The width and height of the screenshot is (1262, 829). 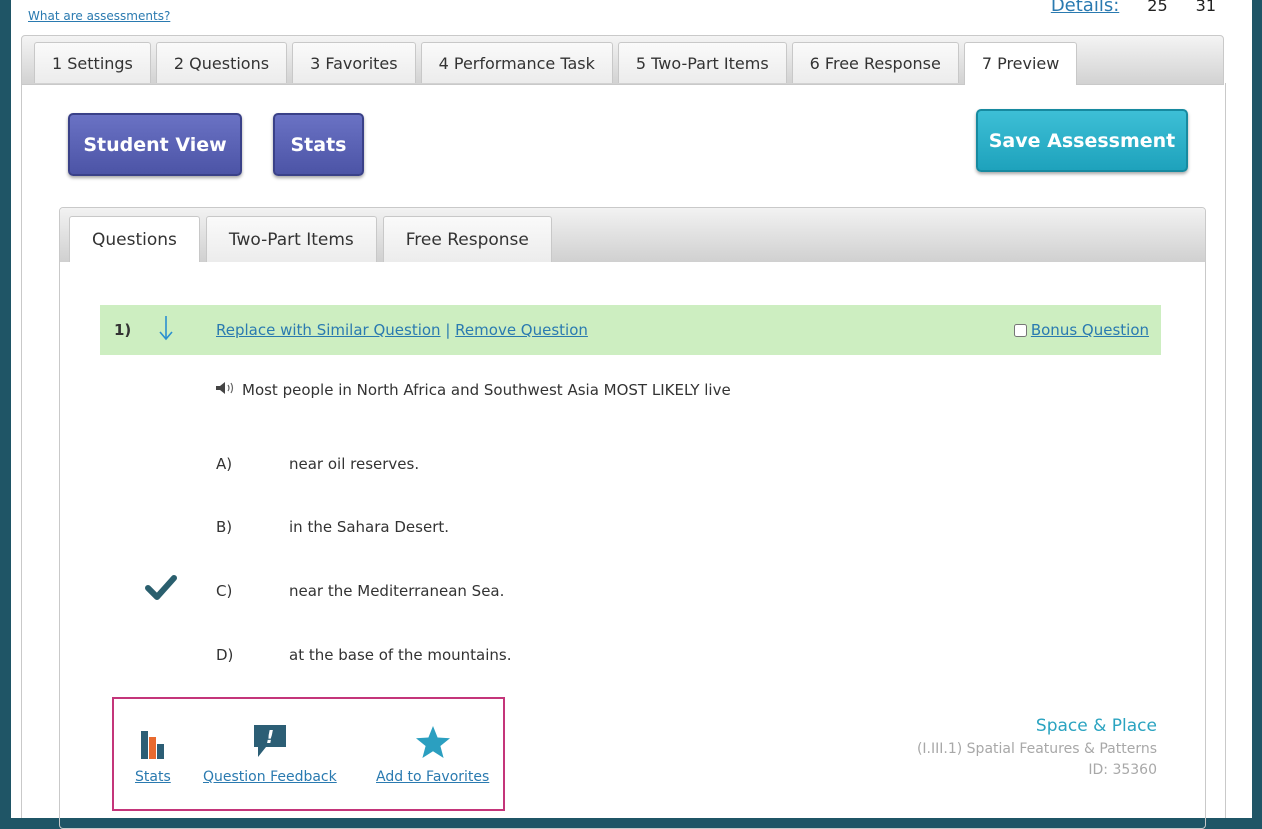 I want to click on tab-favorites: 3 Favorites, so click(x=354, y=62).